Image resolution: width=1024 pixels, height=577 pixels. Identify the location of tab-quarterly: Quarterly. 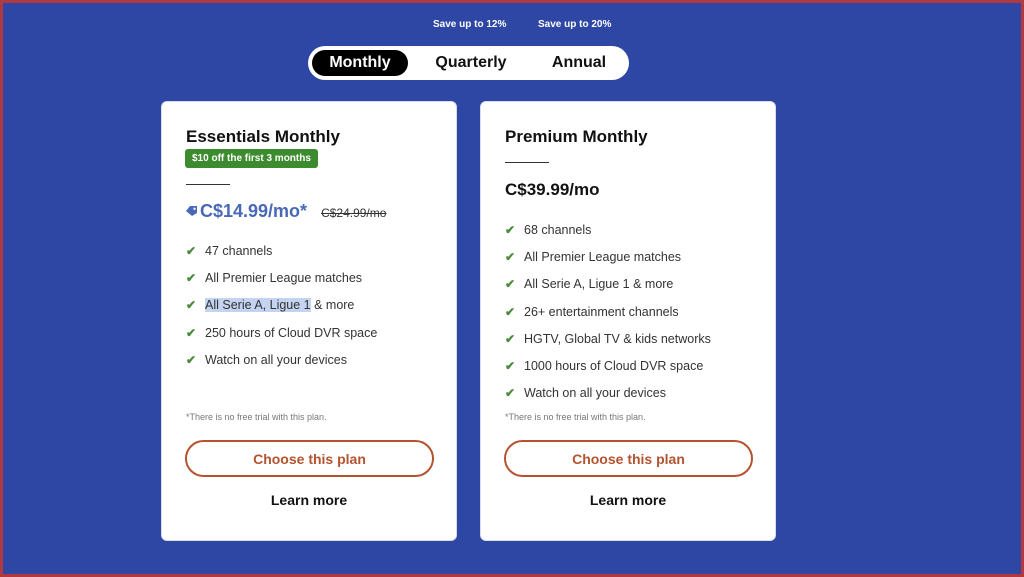
(471, 63).